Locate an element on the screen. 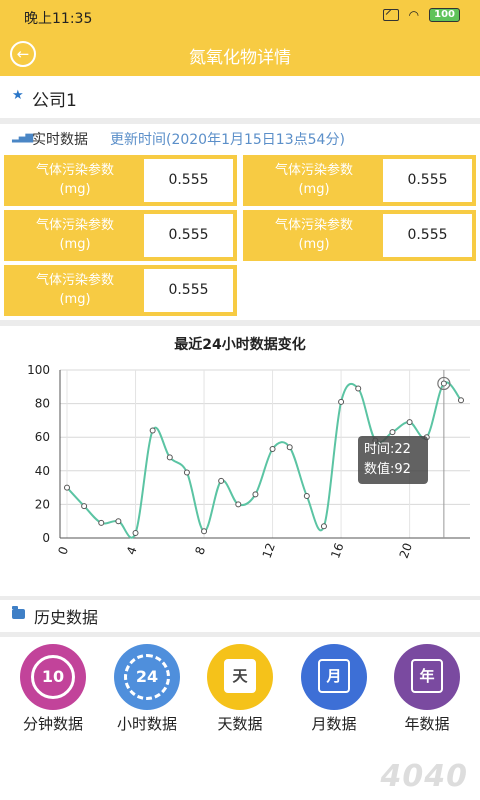 The image size is (480, 800). calendar-glyph: 天 is located at coordinates (240, 676).